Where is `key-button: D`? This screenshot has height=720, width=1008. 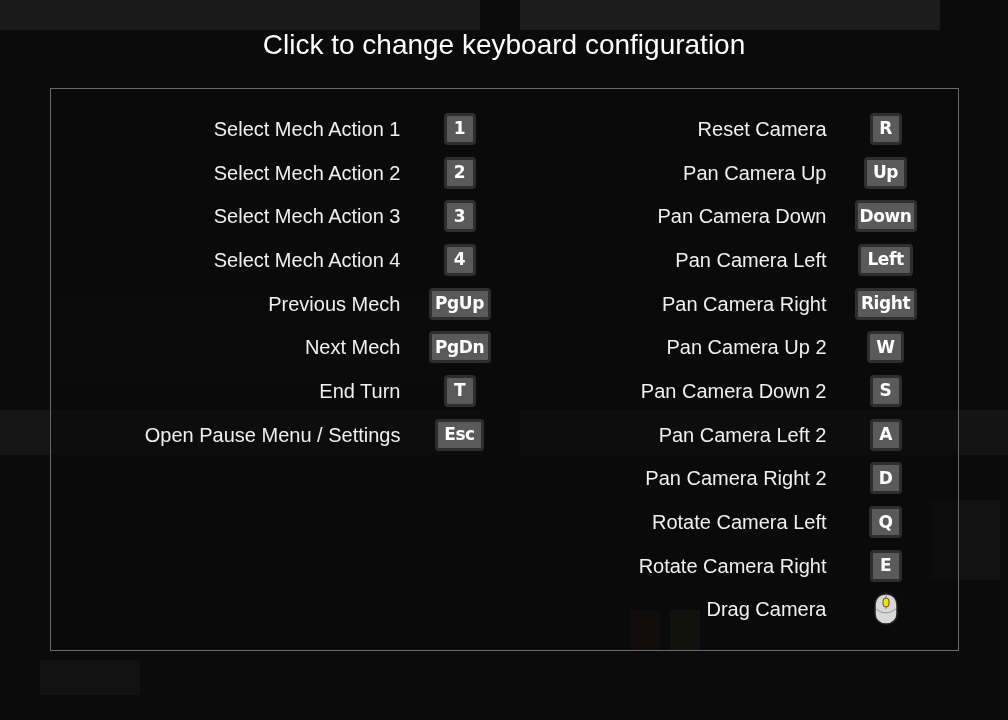
key-button: D is located at coordinates (885, 478).